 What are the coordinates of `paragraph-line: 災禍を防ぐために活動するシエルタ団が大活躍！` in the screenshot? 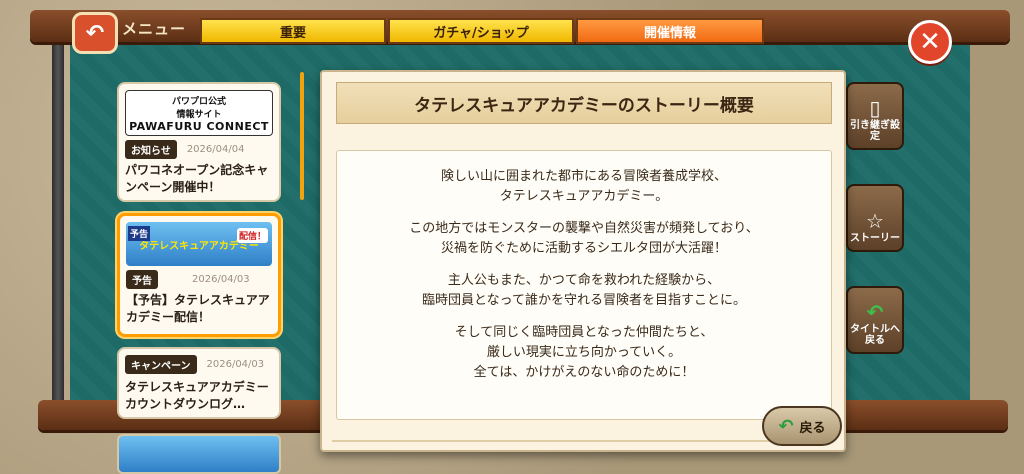 It's located at (583, 248).